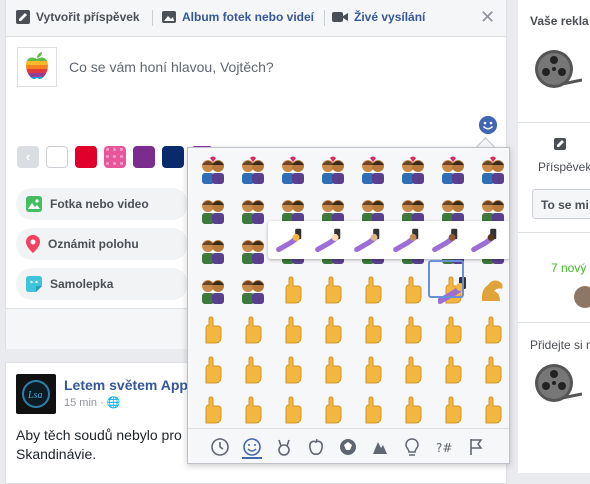 Image resolution: width=590 pixels, height=484 pixels. What do you see at coordinates (316, 447) in the screenshot?
I see `food-icon` at bounding box center [316, 447].